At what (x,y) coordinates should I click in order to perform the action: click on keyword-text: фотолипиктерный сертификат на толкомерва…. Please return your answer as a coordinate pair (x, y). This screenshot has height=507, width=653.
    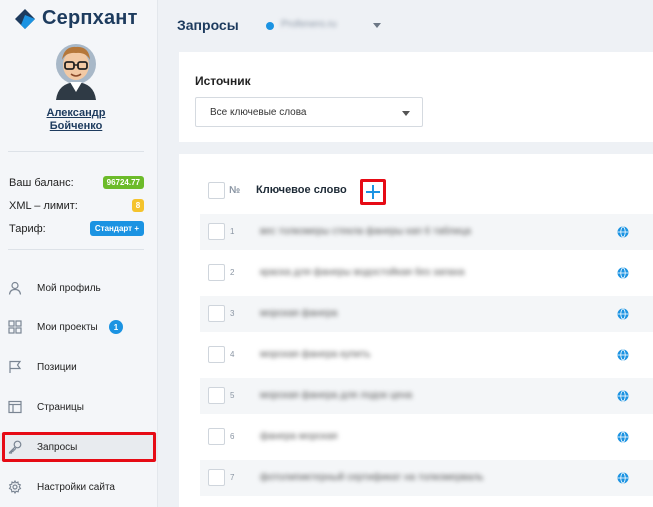
    Looking at the image, I should click on (372, 477).